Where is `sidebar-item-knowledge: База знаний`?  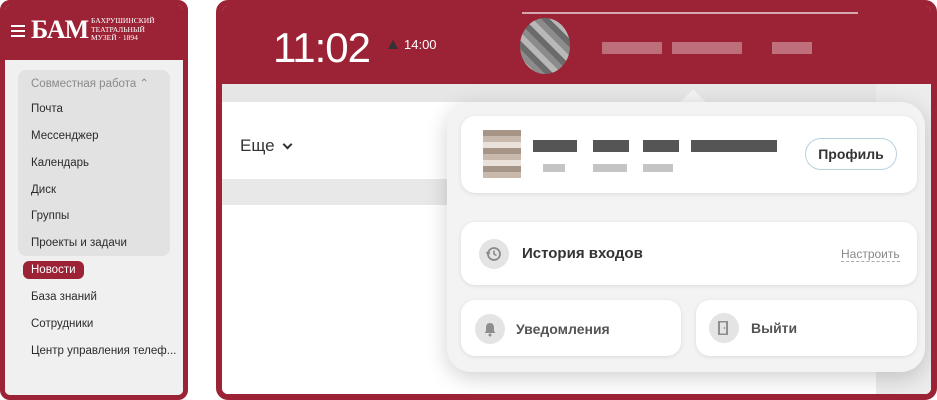 sidebar-item-knowledge: База знаний is located at coordinates (64, 297).